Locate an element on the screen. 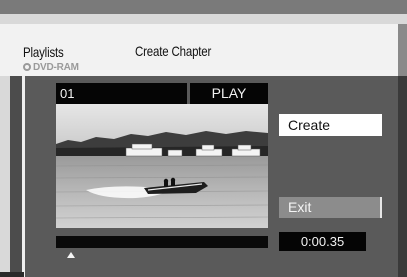  top-strip is located at coordinates (203, 7).